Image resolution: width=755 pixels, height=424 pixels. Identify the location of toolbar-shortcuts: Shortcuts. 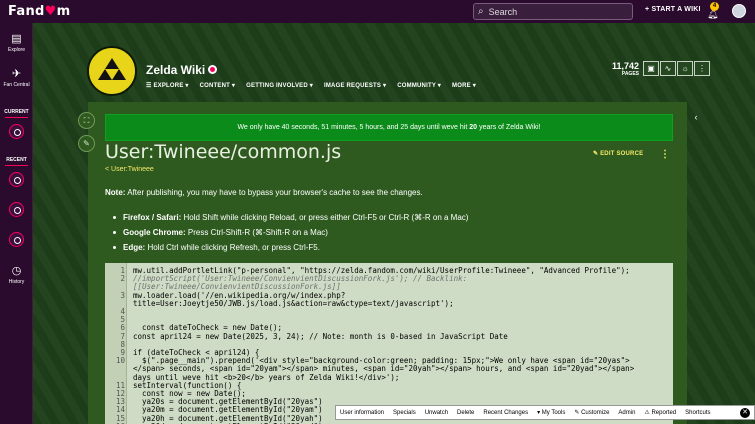
(697, 413).